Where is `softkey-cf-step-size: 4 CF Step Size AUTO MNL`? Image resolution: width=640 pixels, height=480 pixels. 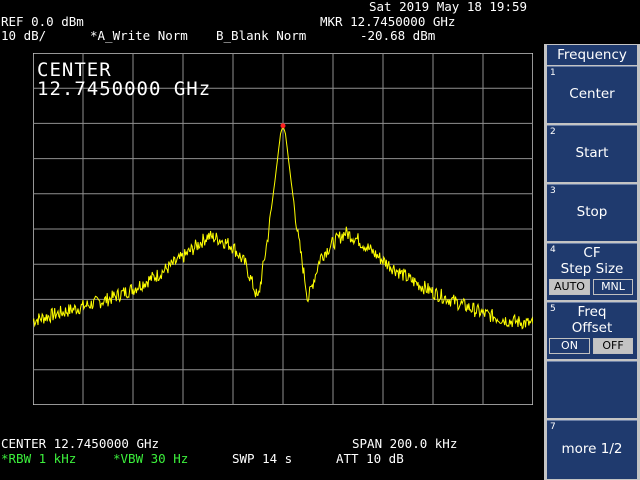 softkey-cf-step-size: 4 CF Step Size AUTO MNL is located at coordinates (592, 271).